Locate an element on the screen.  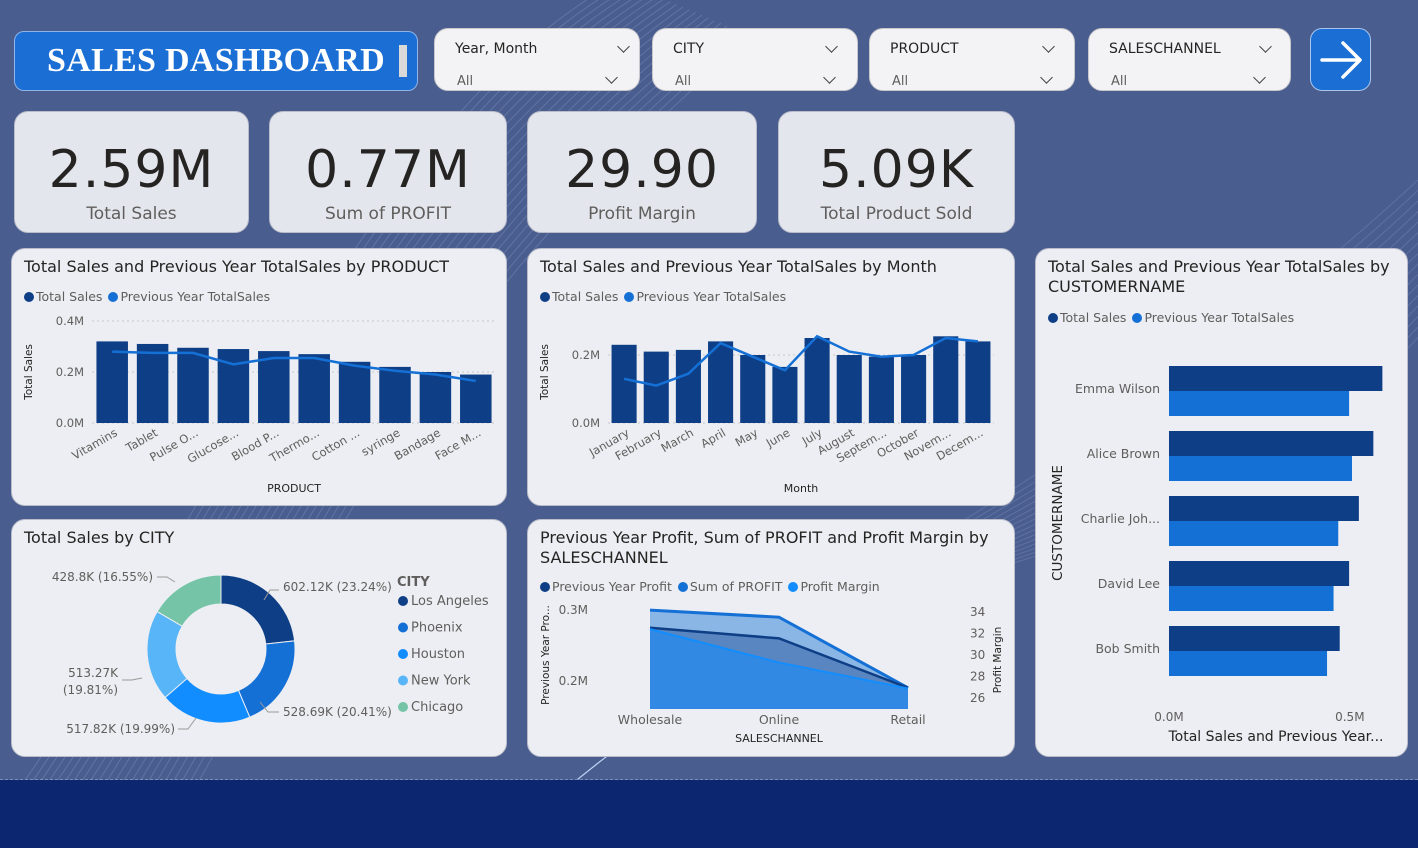
x-axis-title: PRODUCT is located at coordinates (294, 488).